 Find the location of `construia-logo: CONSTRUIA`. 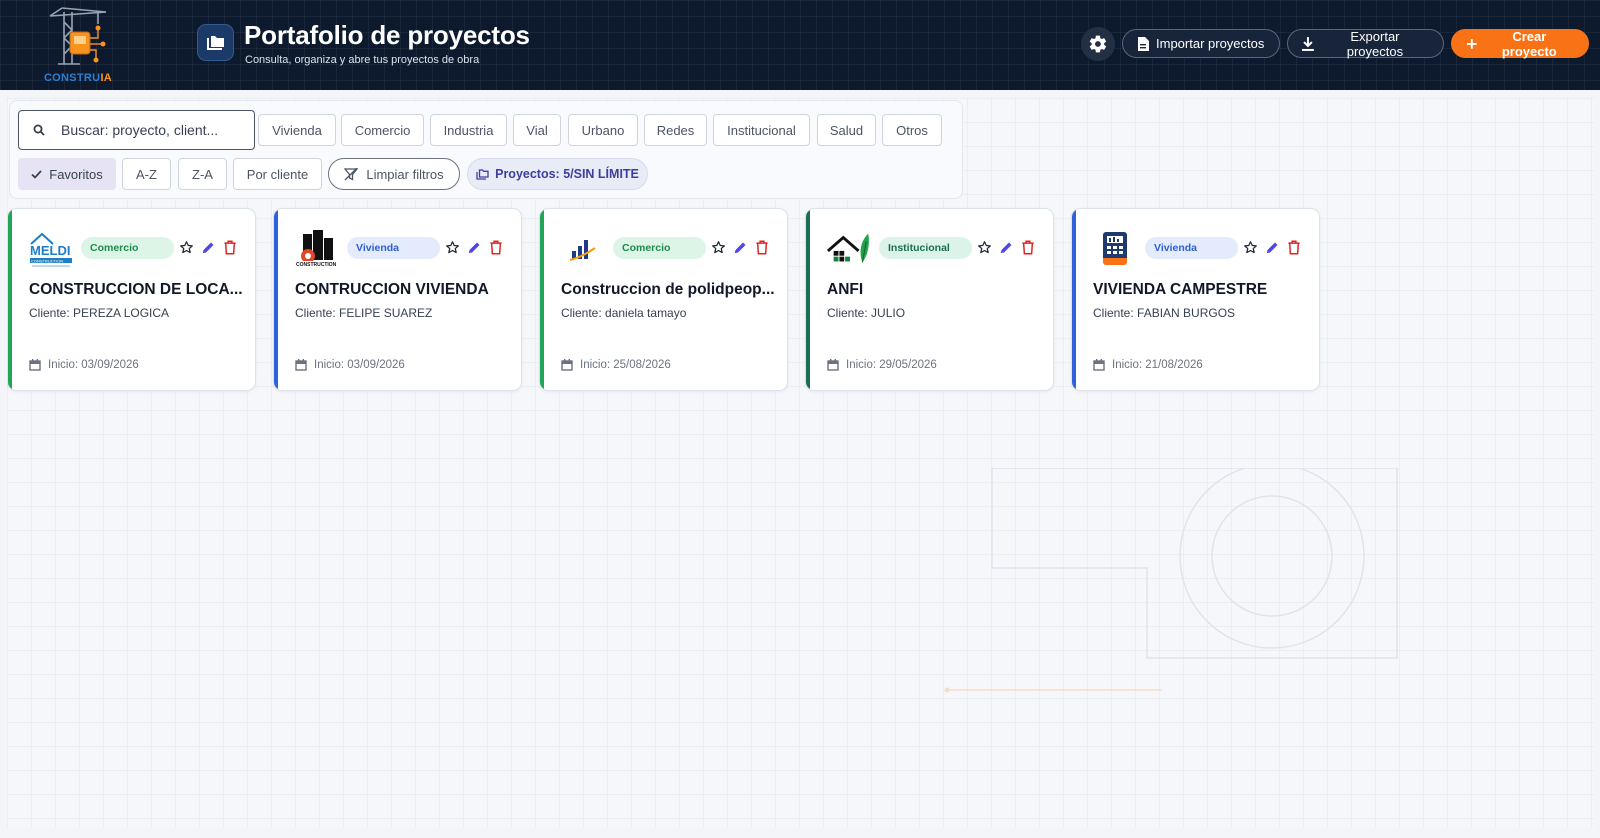

construia-logo: CONSTRUIA is located at coordinates (78, 45).